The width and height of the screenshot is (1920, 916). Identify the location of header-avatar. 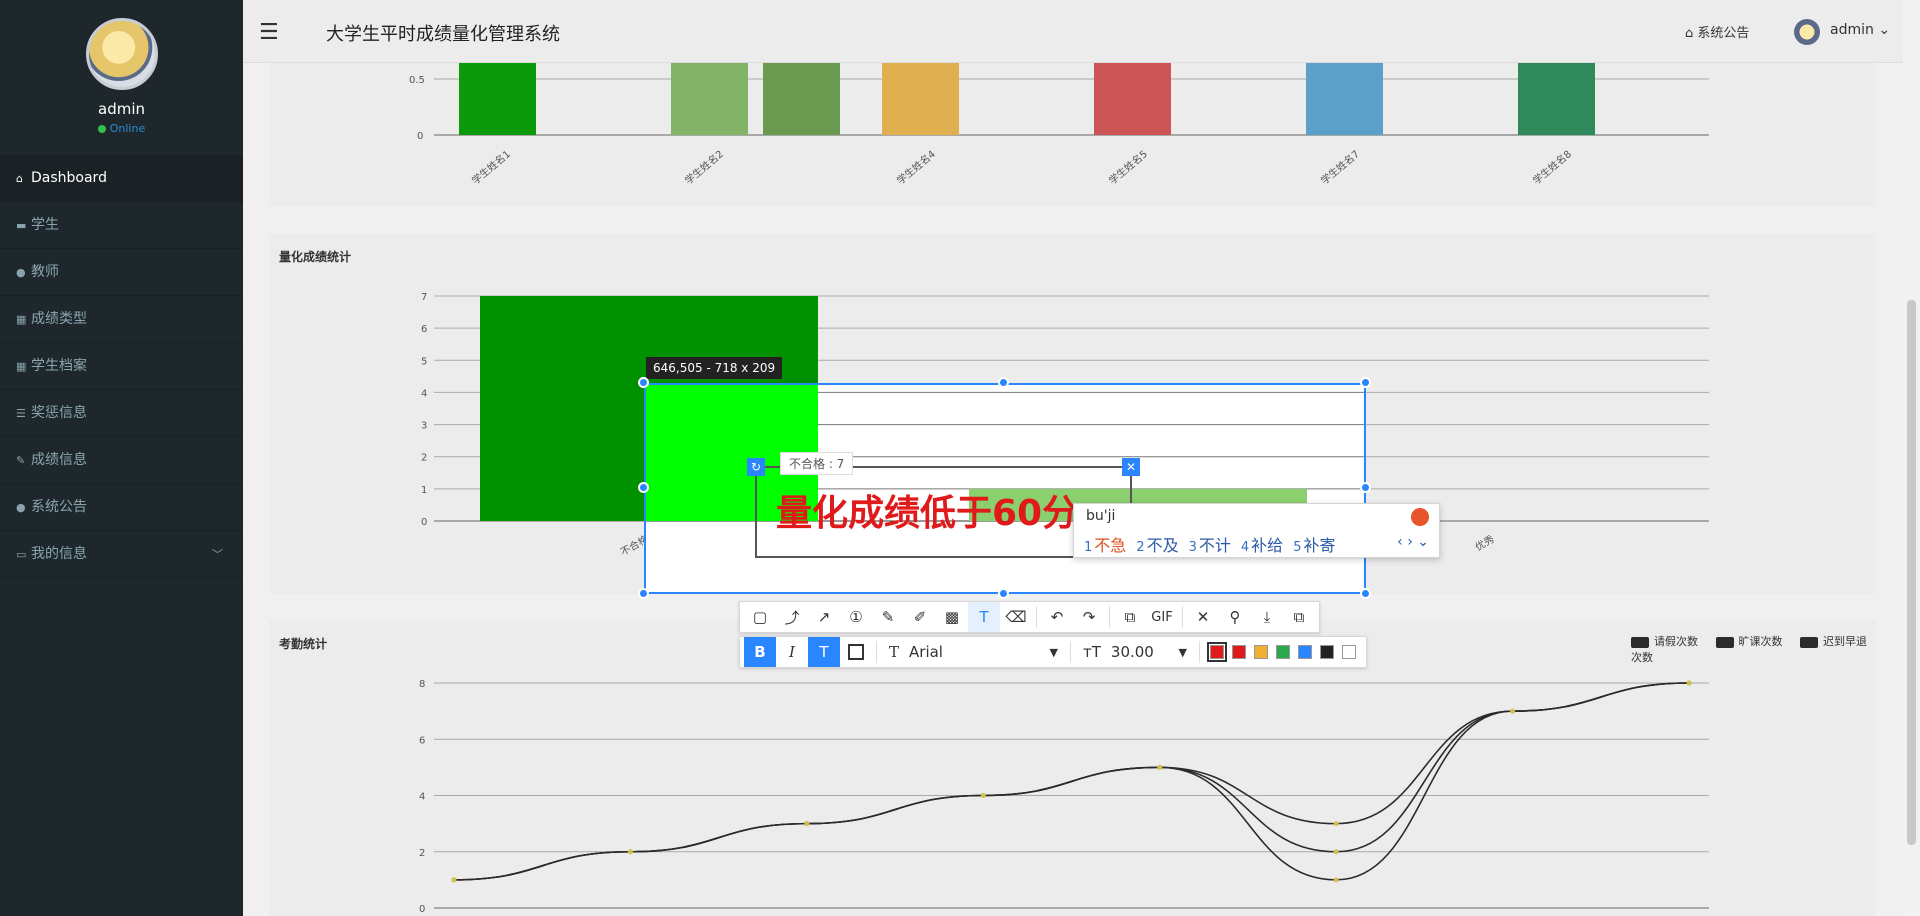
(1807, 32).